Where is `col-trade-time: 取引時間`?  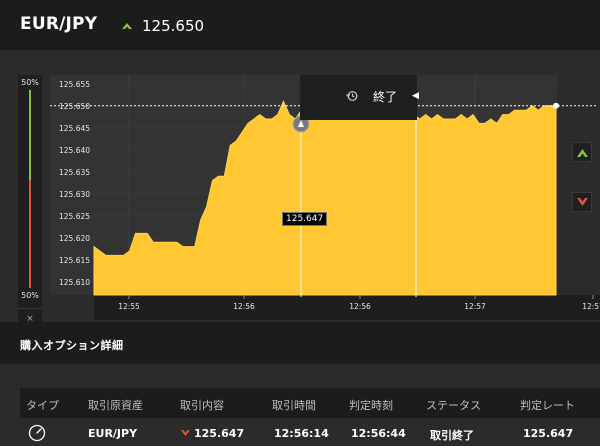 col-trade-time: 取引時間 is located at coordinates (294, 405).